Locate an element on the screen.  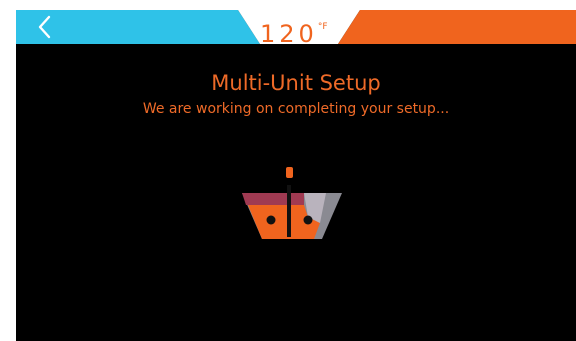
temperature-value: 120 is located at coordinates (289, 34).